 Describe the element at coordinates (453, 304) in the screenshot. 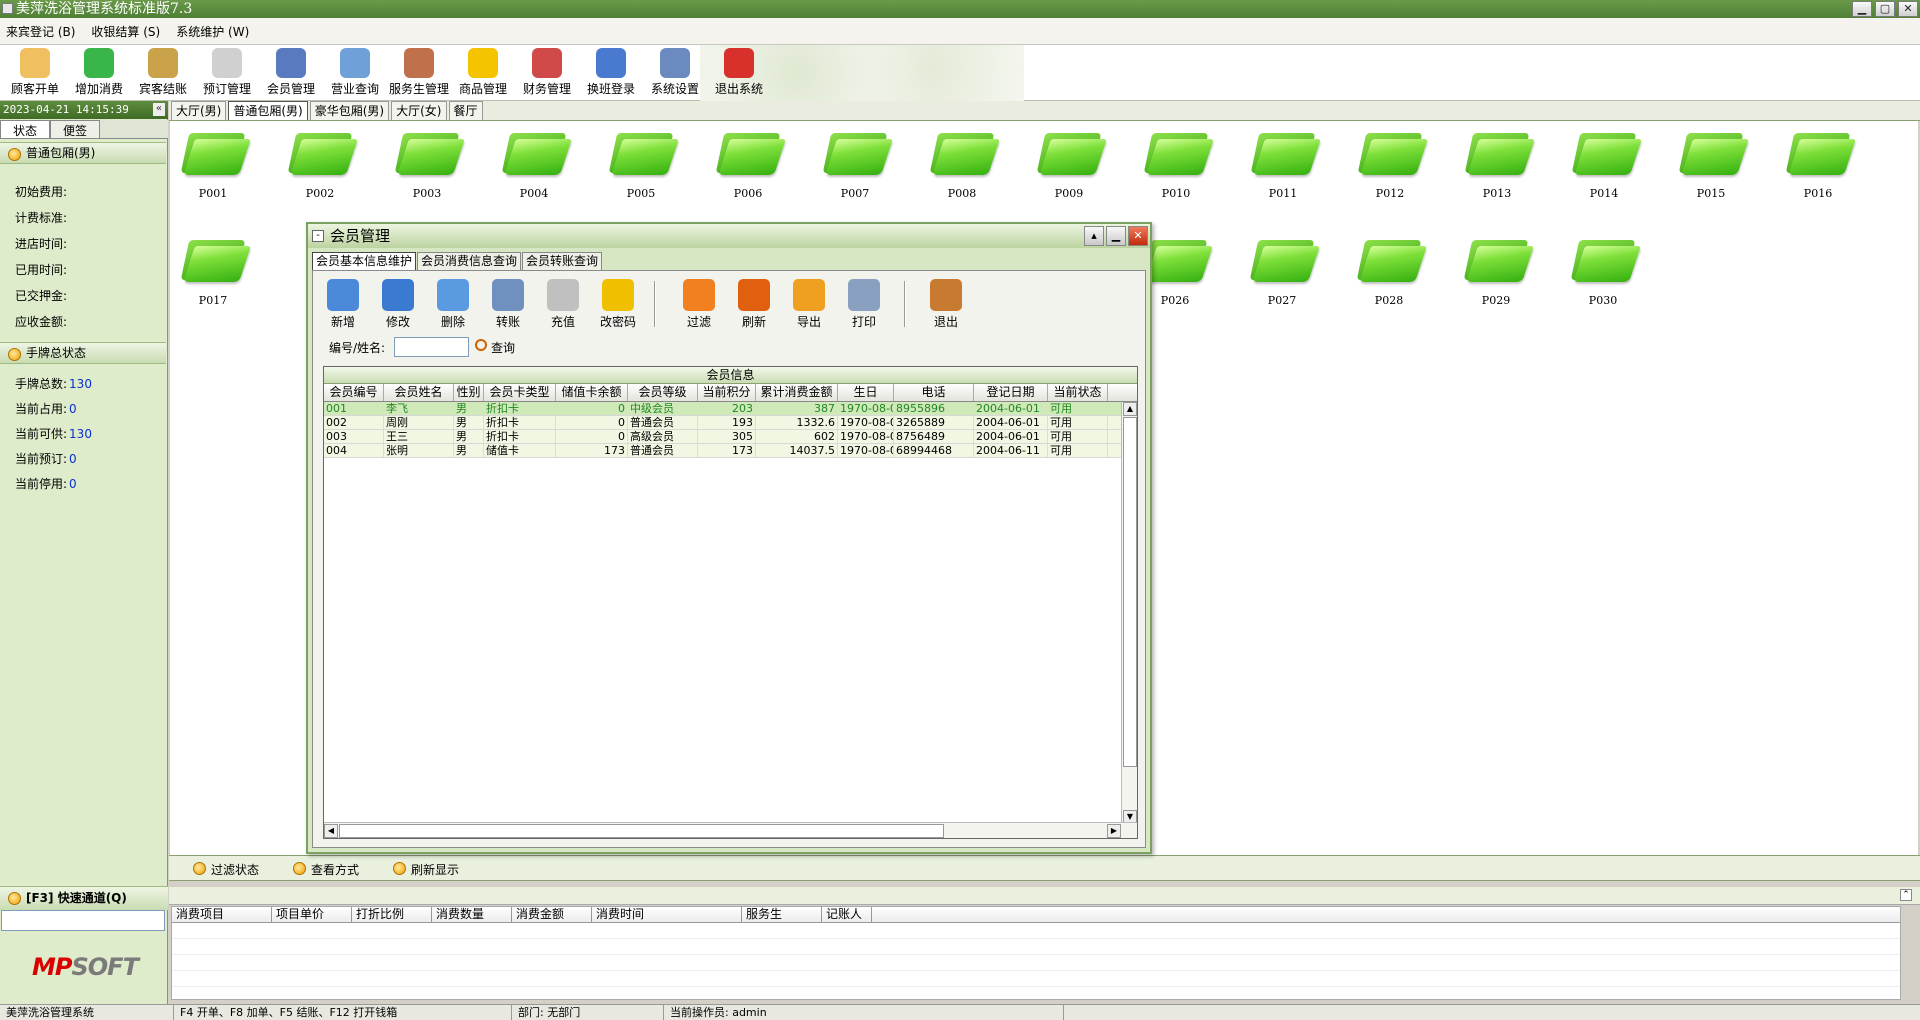

I see `dialog-delete-button: 删除` at that location.